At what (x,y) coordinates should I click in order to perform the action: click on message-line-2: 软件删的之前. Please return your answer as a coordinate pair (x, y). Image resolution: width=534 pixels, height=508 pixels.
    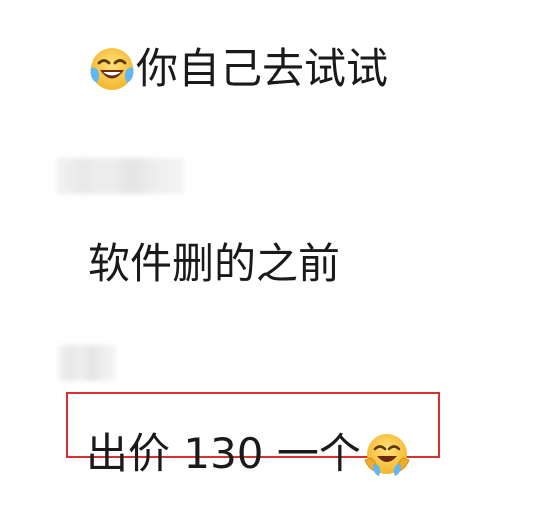
    Looking at the image, I should click on (214, 264).